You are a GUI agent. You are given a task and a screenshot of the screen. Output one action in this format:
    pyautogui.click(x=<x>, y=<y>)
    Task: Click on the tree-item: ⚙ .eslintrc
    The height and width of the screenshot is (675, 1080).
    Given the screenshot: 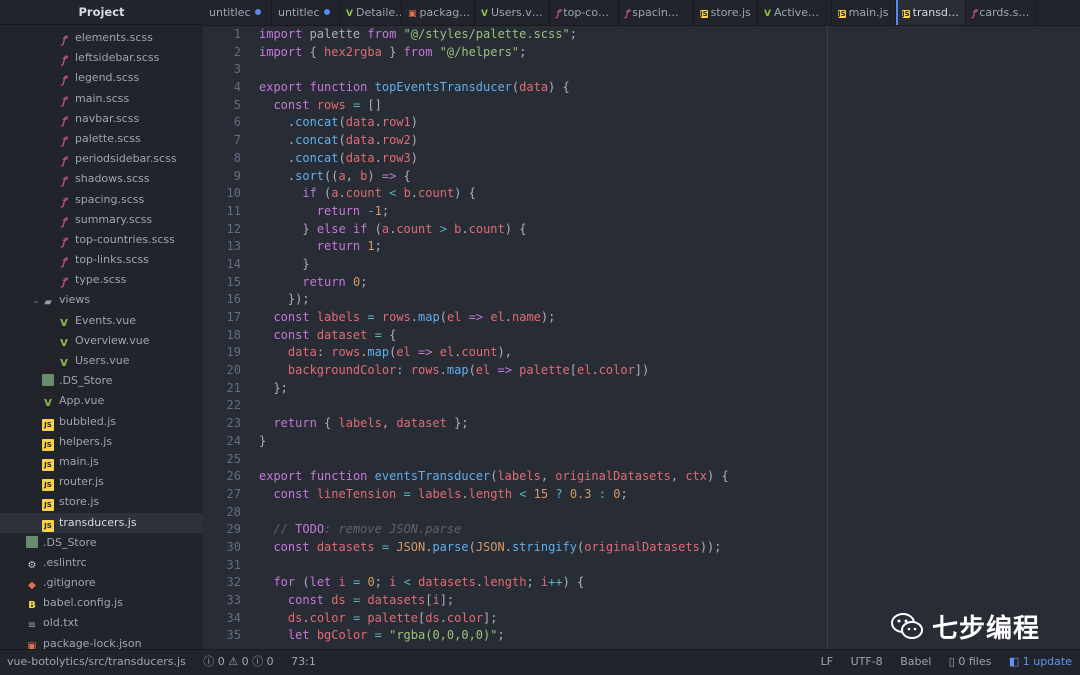 What is the action you would take?
    pyautogui.click(x=101, y=563)
    